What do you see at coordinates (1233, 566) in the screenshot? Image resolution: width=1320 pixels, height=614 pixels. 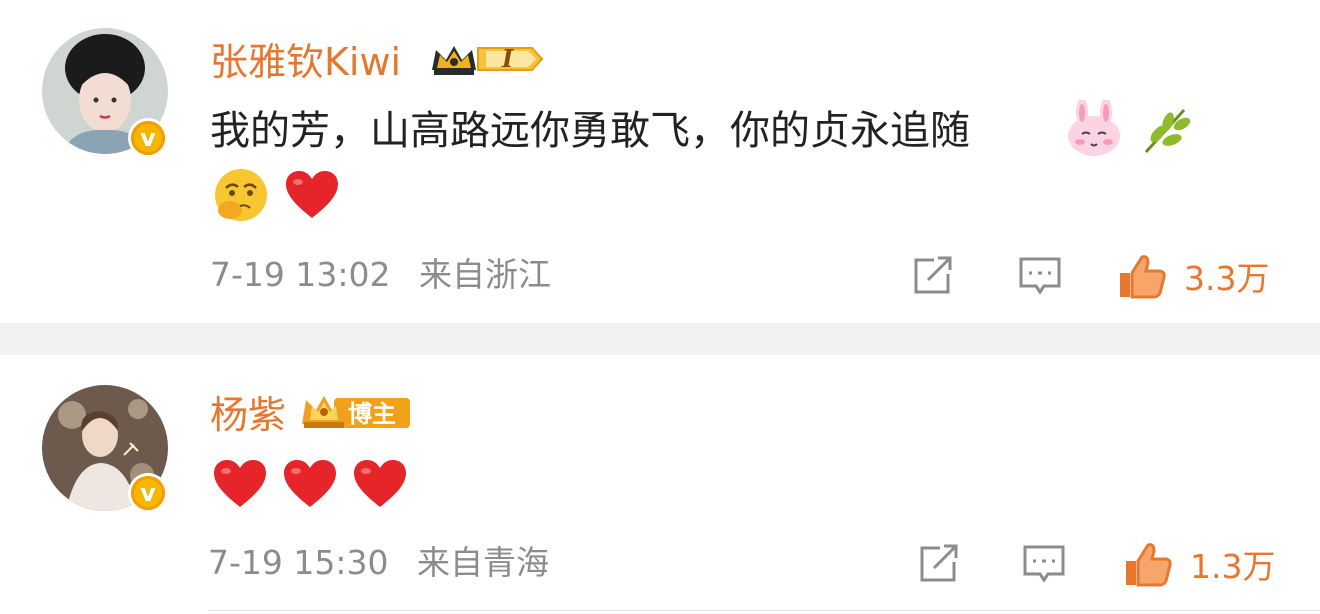 I see `like-count: 1.3万` at bounding box center [1233, 566].